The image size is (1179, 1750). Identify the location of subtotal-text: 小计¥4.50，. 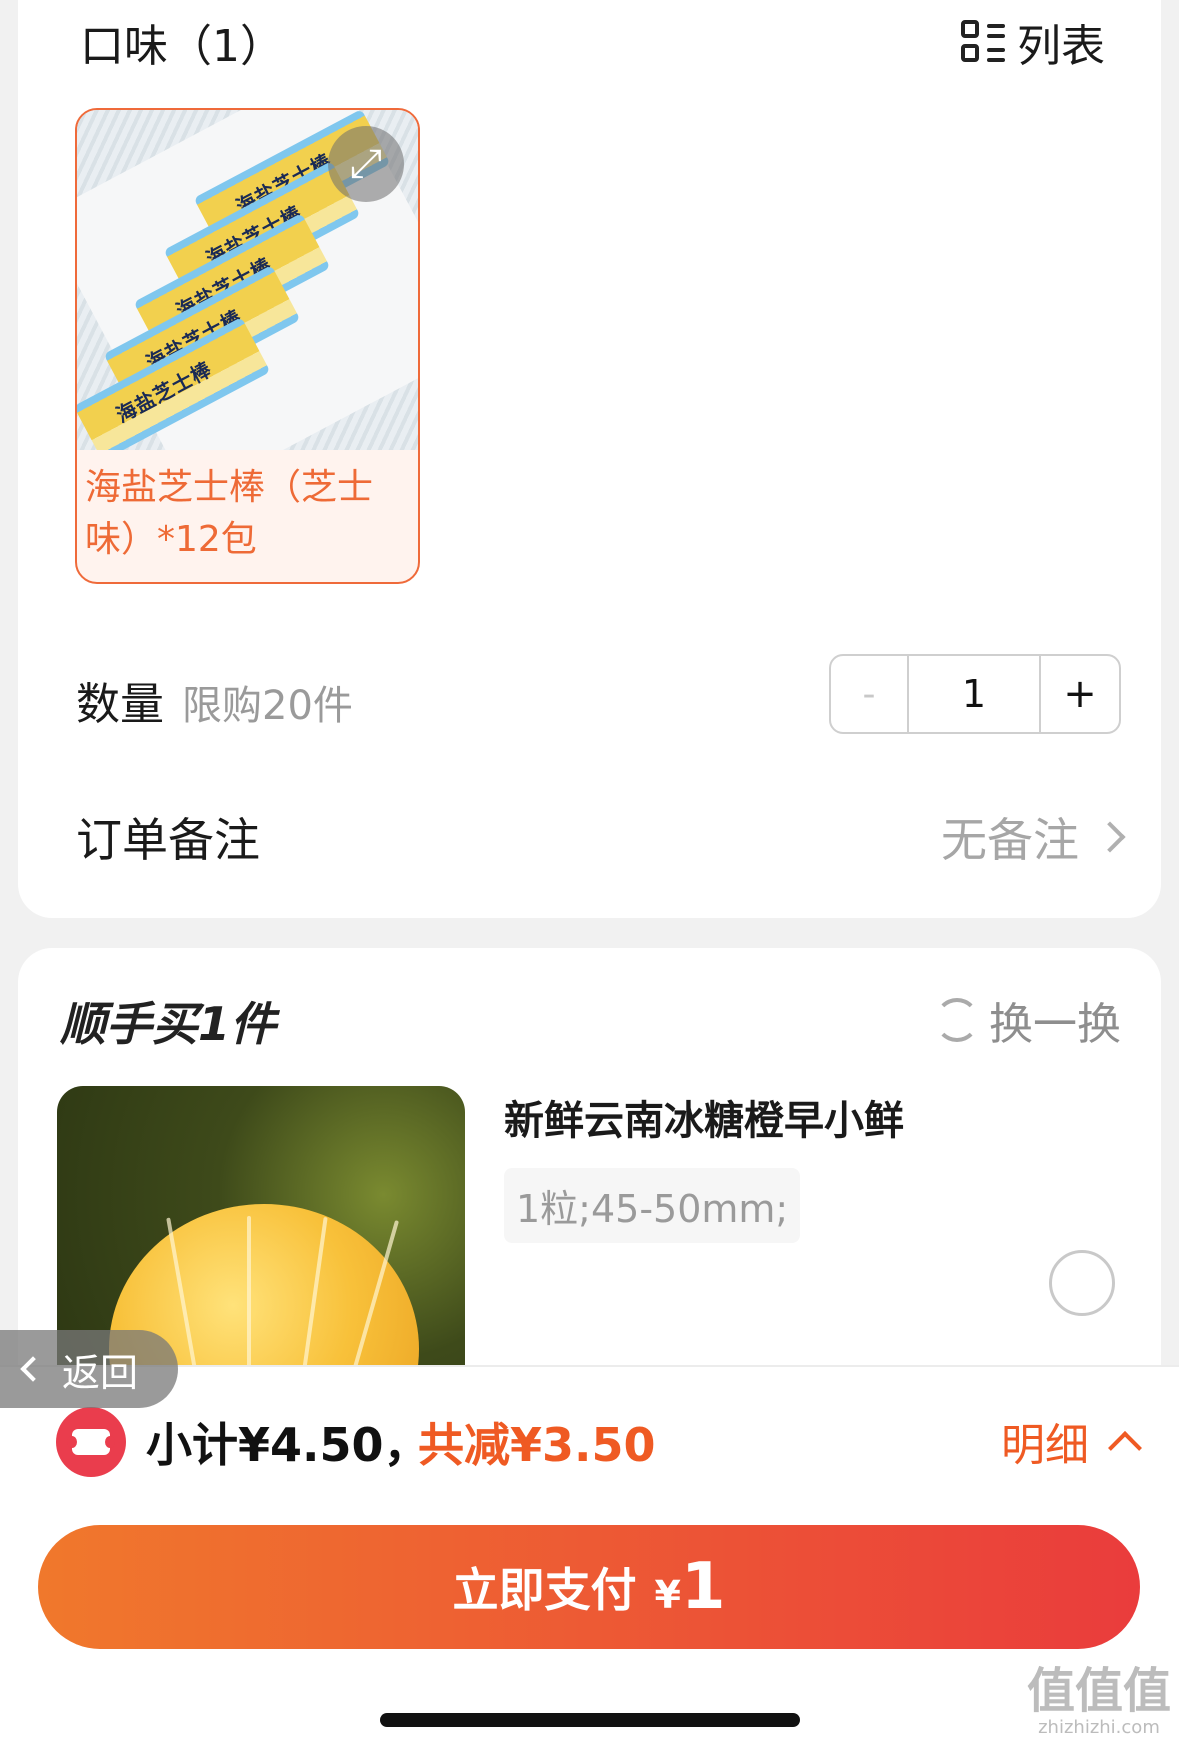
(288, 1445).